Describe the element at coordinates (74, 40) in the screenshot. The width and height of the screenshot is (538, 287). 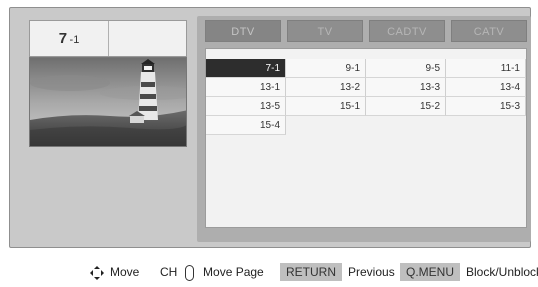
I see `channel-minor: -1` at that location.